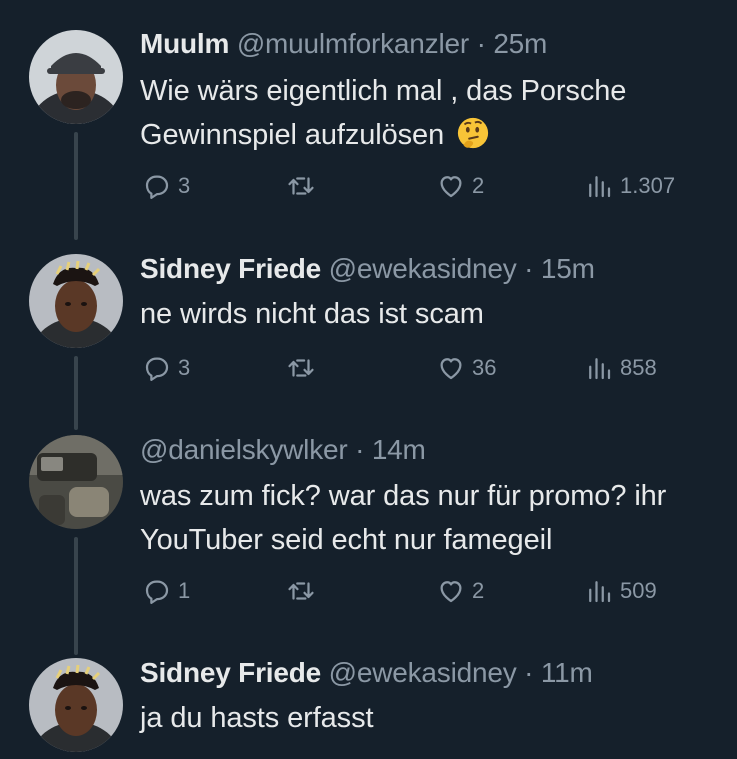 This screenshot has height=759, width=737. Describe the element at coordinates (292, 135) in the screenshot. I see `tweet-text-line: Gewinnspiel aufzulösen` at that location.